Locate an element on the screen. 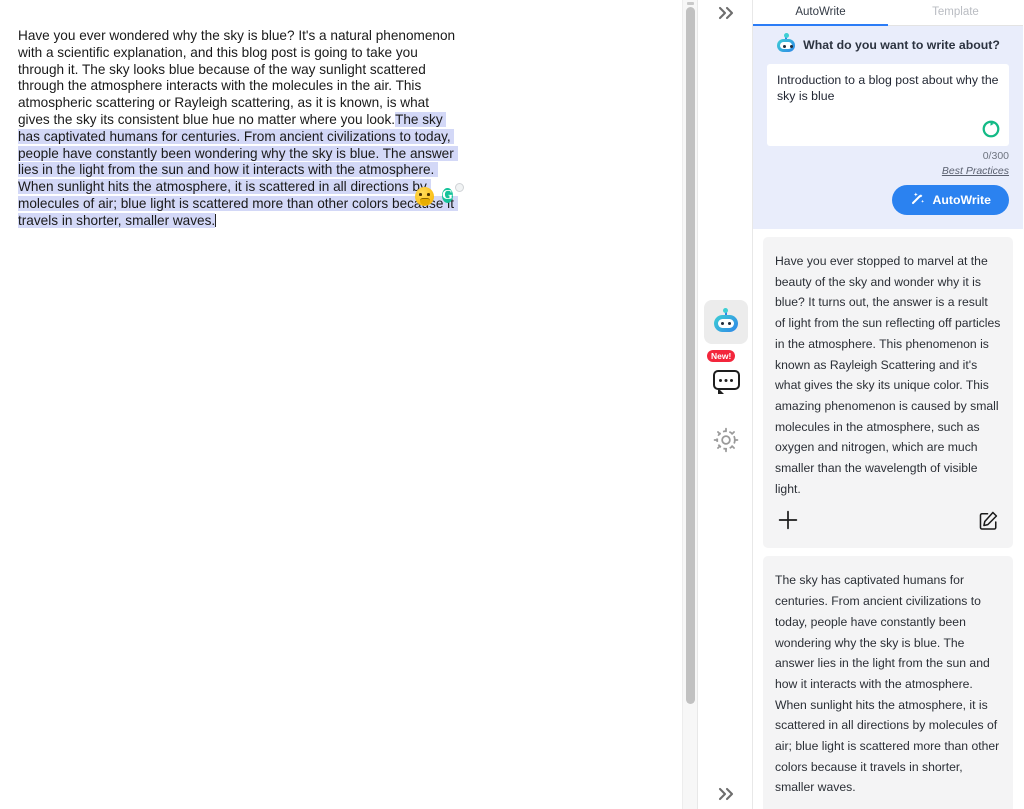 This screenshot has height=809, width=1024. editor-badges: G is located at coordinates (439, 194).